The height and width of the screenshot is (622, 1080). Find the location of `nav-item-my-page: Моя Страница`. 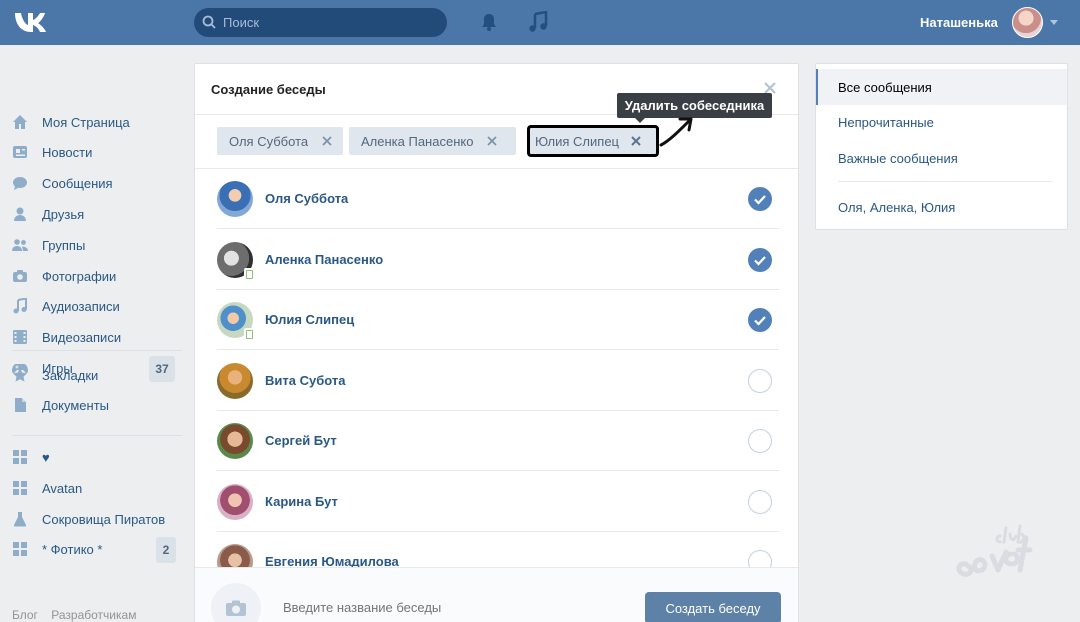

nav-item-my-page: Моя Страница is located at coordinates (97, 122).